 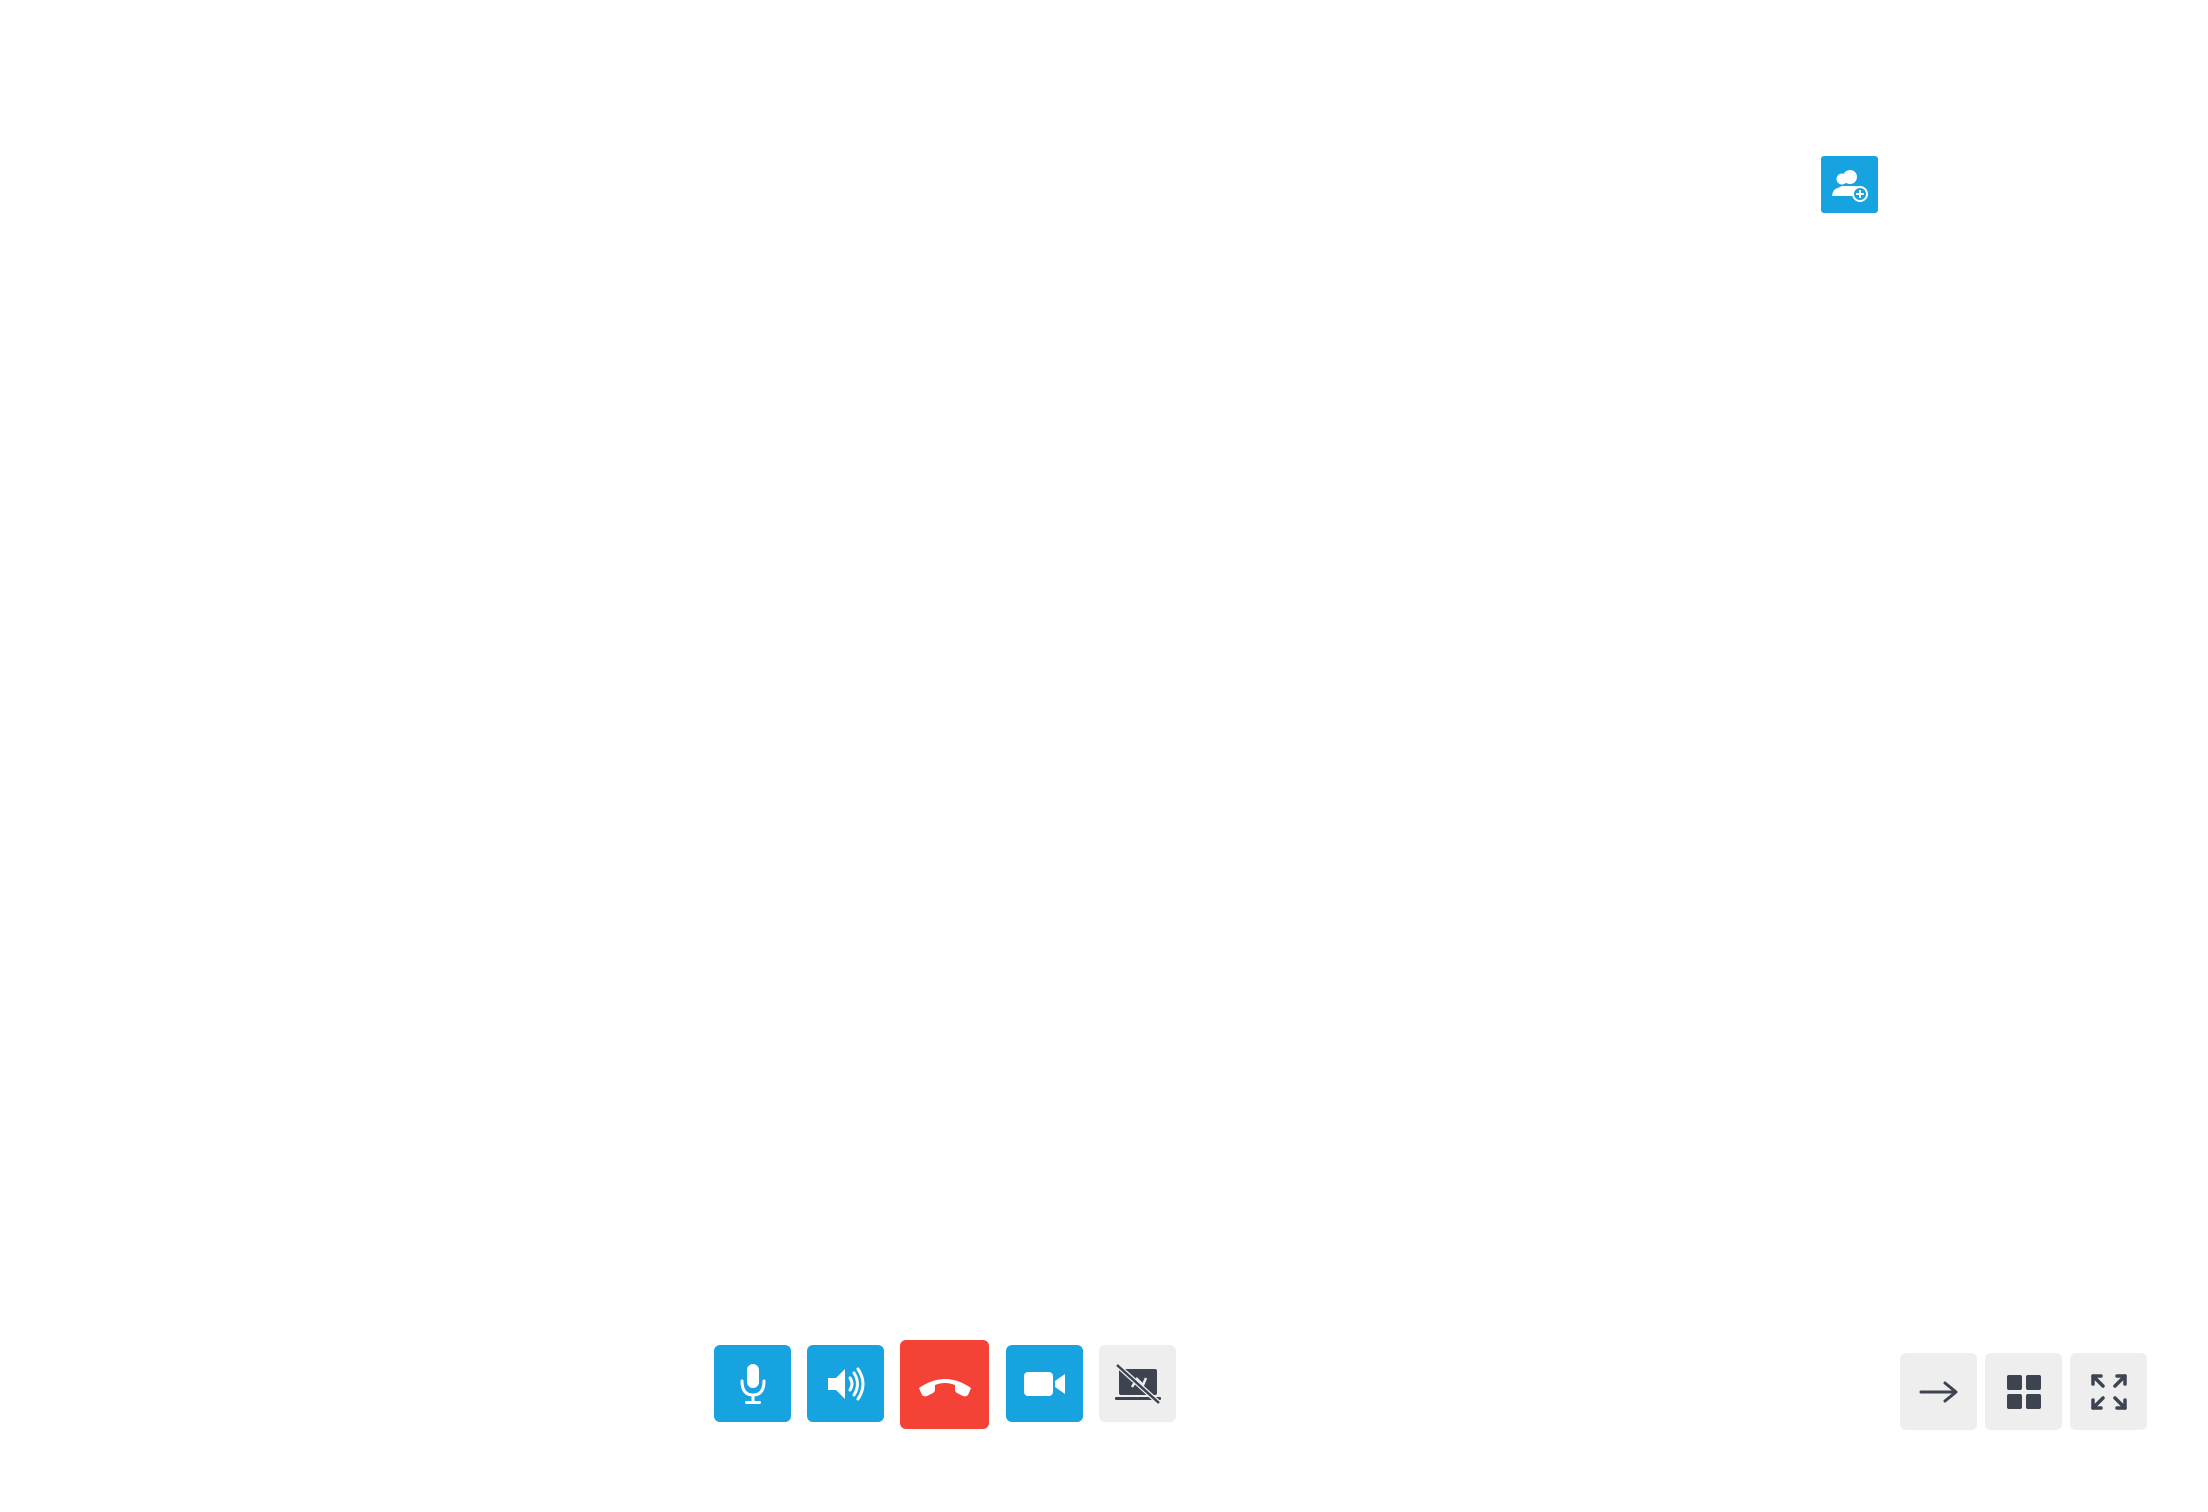 I want to click on microphone-icon, so click(x=753, y=1384).